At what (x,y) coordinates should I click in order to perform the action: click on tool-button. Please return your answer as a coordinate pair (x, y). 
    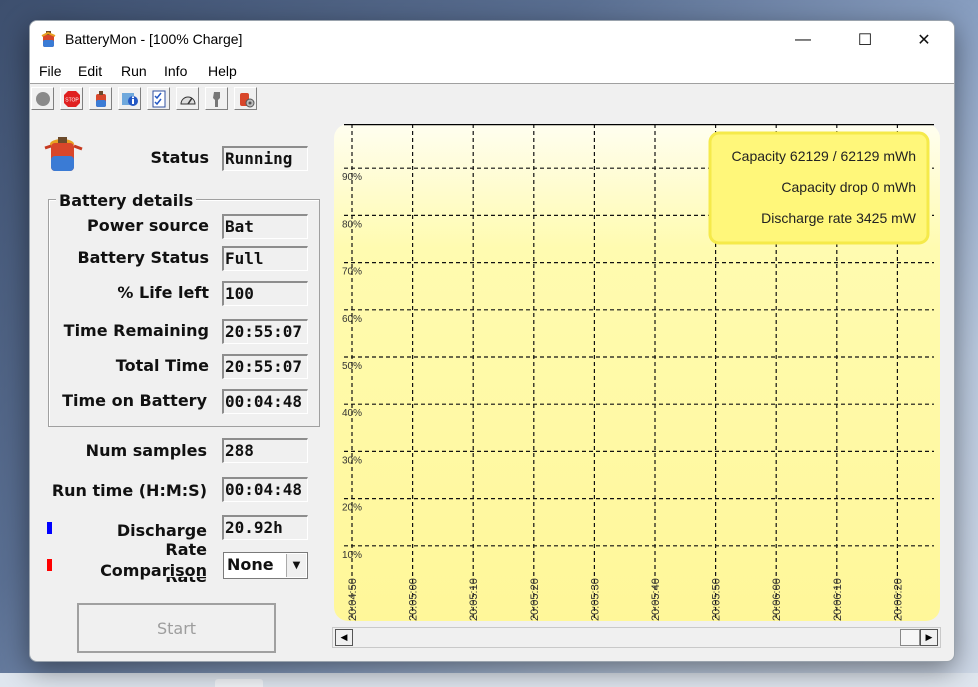
    Looking at the image, I should click on (216, 98).